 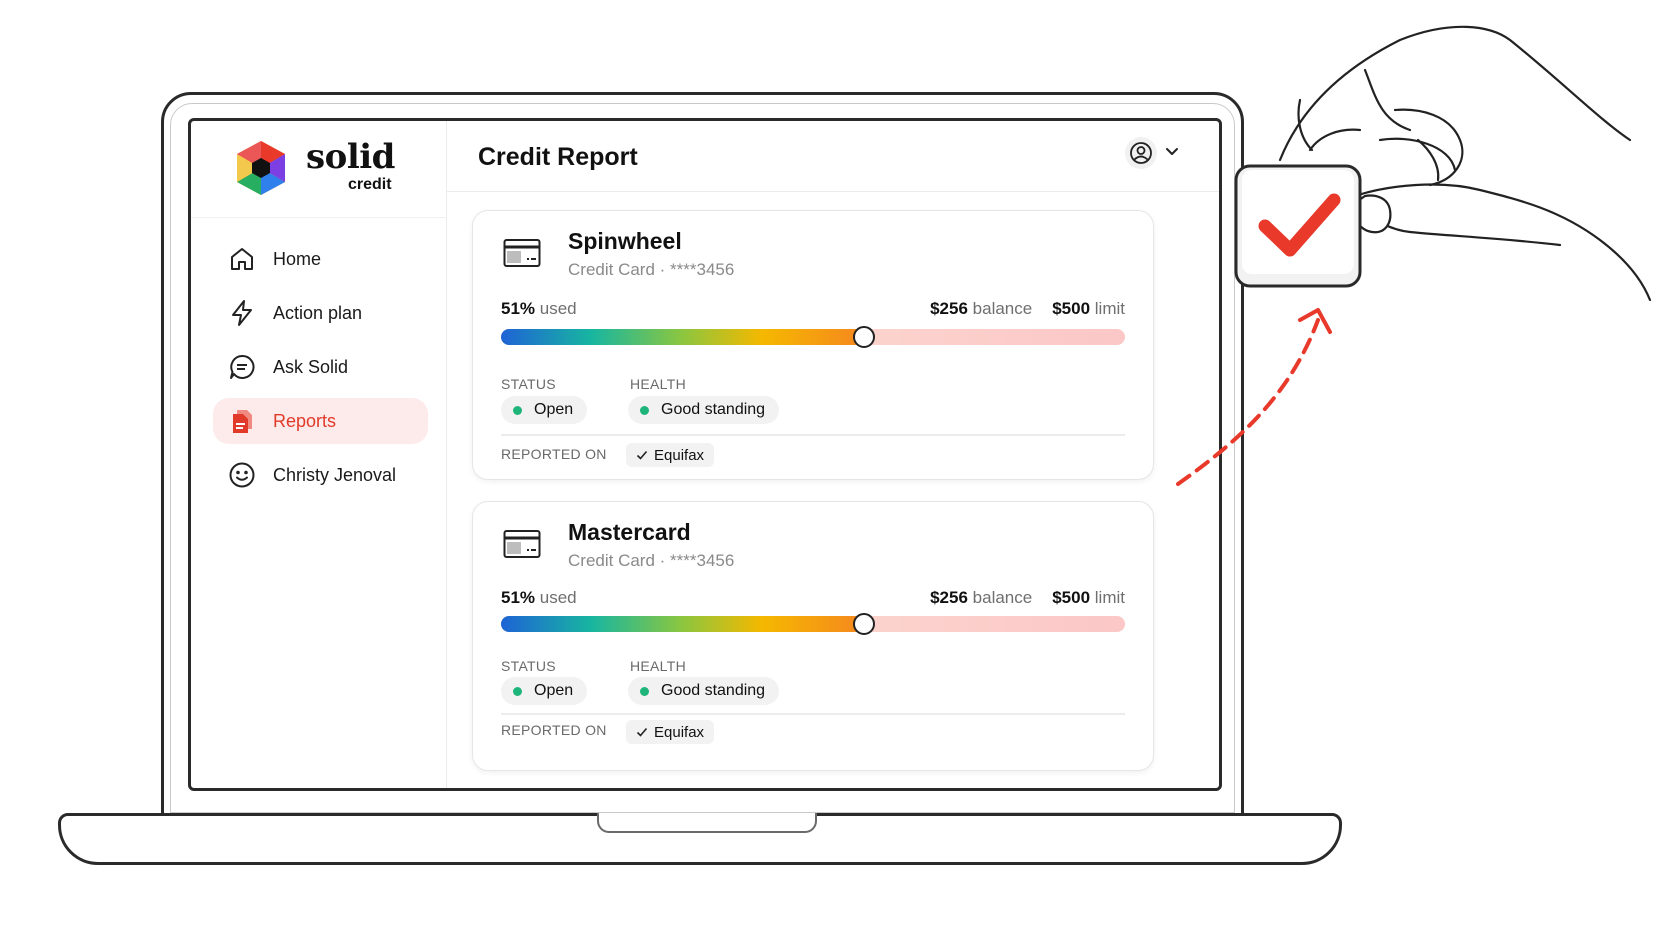 I want to click on checkbox-illustration, so click(x=1298, y=226).